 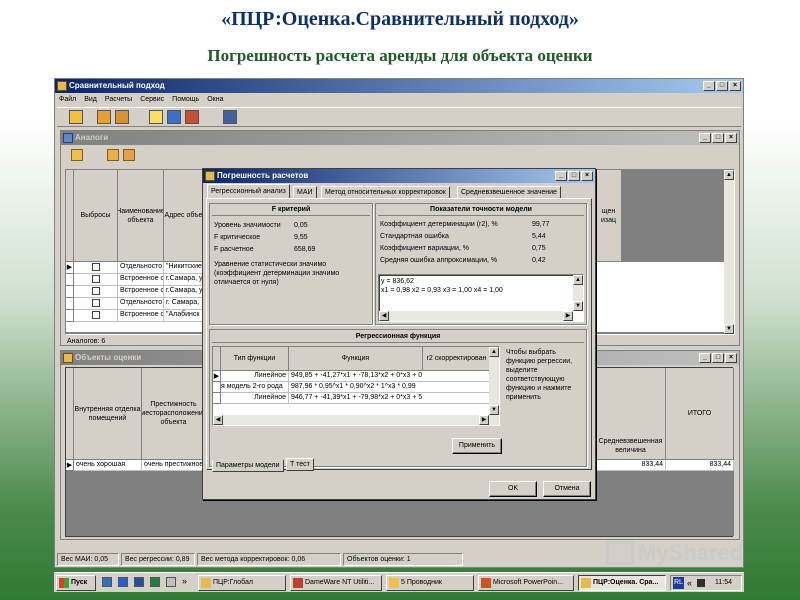 What do you see at coordinates (248, 191) in the screenshot?
I see `tab-regression: Регрессионный анализ` at bounding box center [248, 191].